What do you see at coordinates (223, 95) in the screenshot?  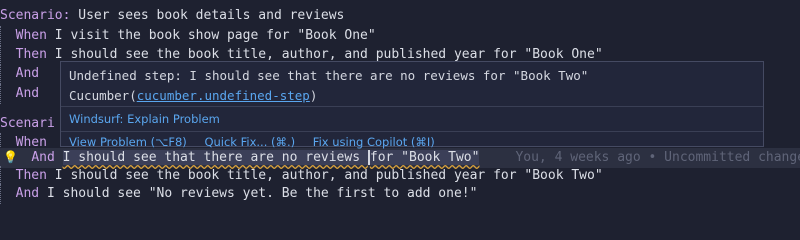 I see `rule-link: cucumber.undefined-step` at bounding box center [223, 95].